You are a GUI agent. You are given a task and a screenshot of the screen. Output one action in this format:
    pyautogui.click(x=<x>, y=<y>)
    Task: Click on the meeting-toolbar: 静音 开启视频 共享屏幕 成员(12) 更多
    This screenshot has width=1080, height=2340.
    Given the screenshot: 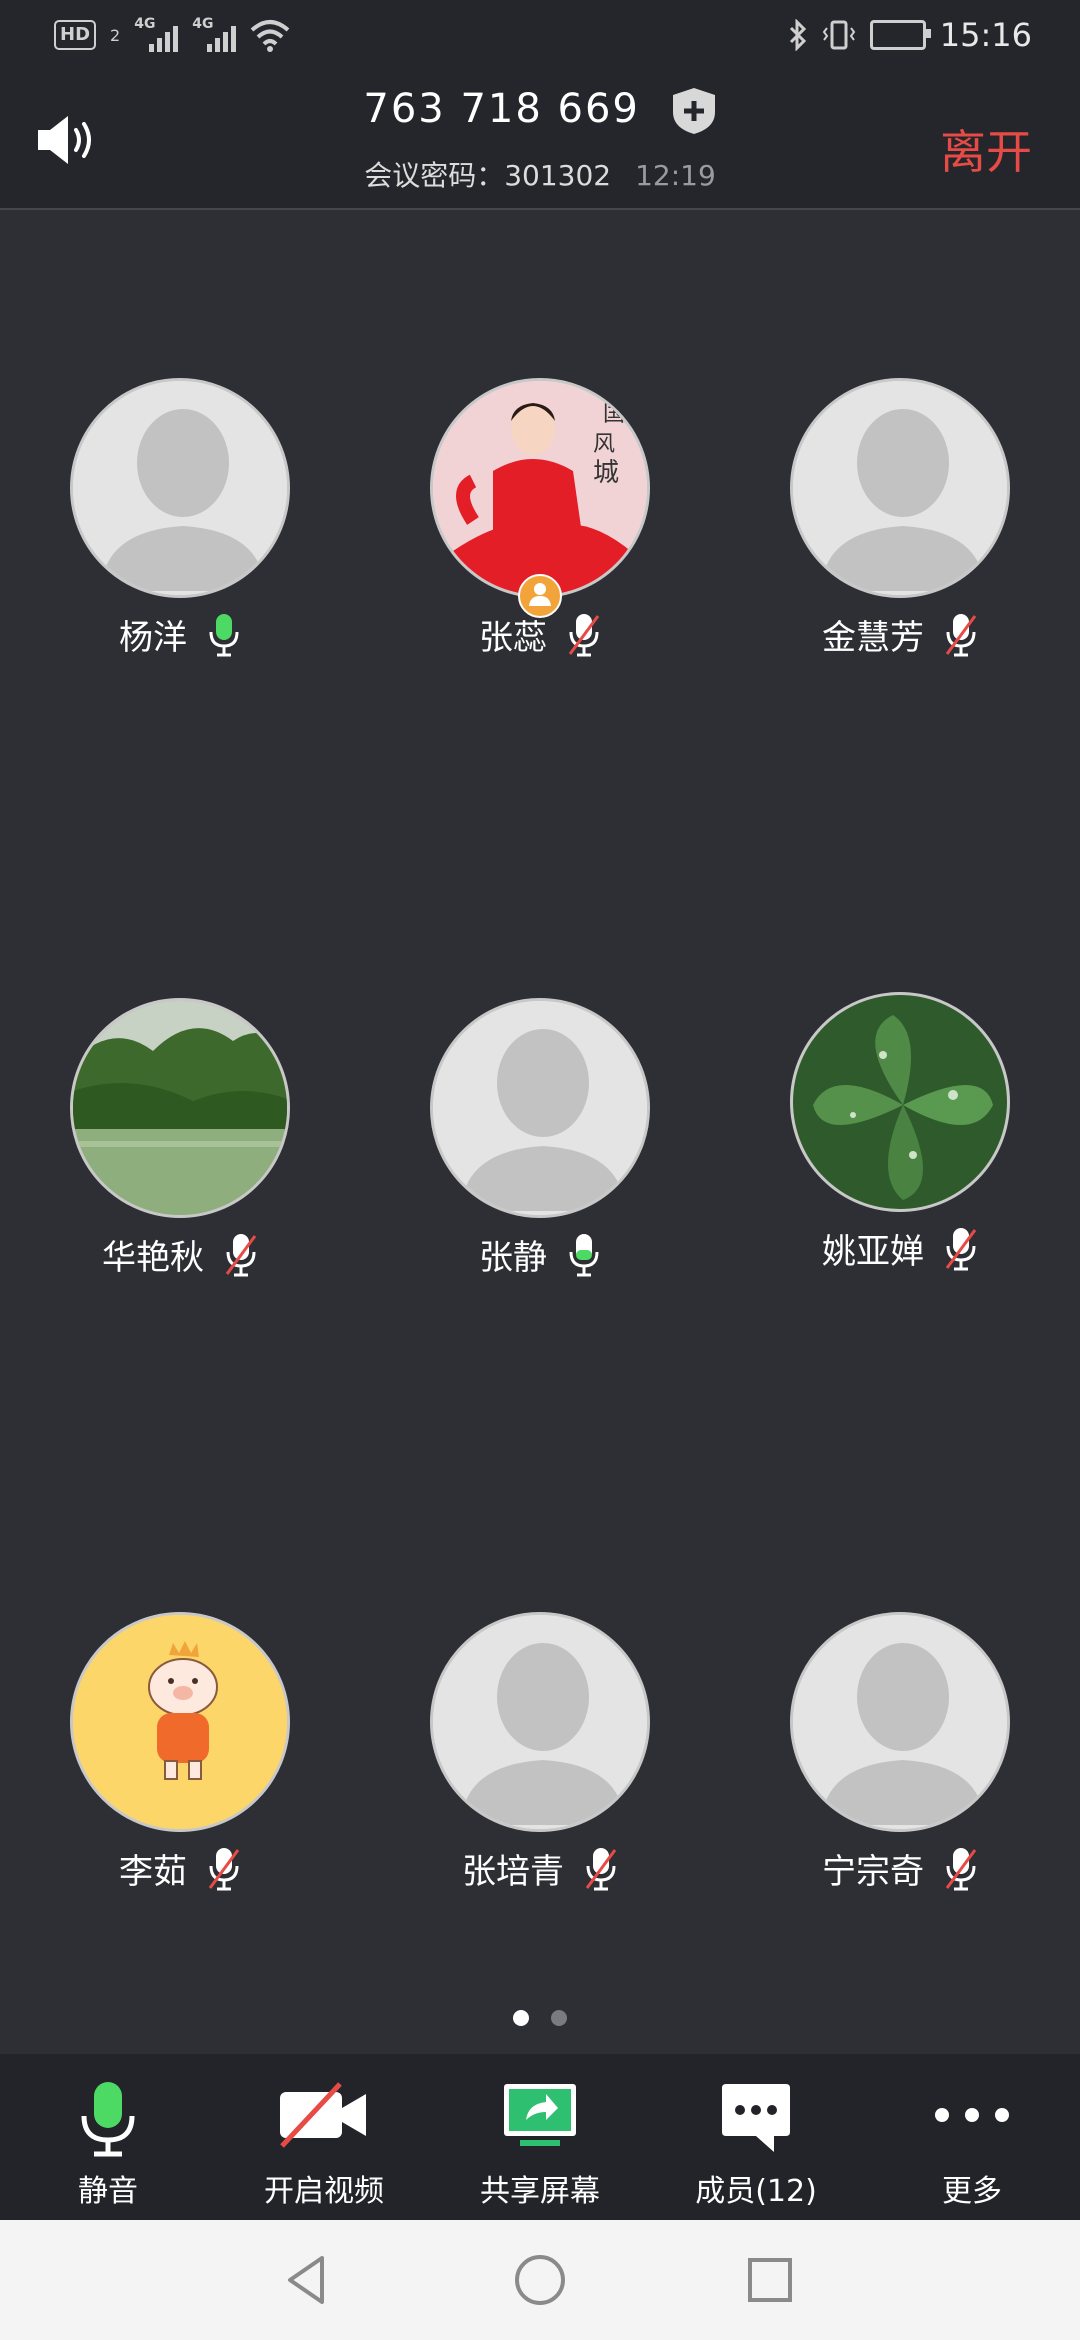 What is the action you would take?
    pyautogui.click(x=540, y=2137)
    